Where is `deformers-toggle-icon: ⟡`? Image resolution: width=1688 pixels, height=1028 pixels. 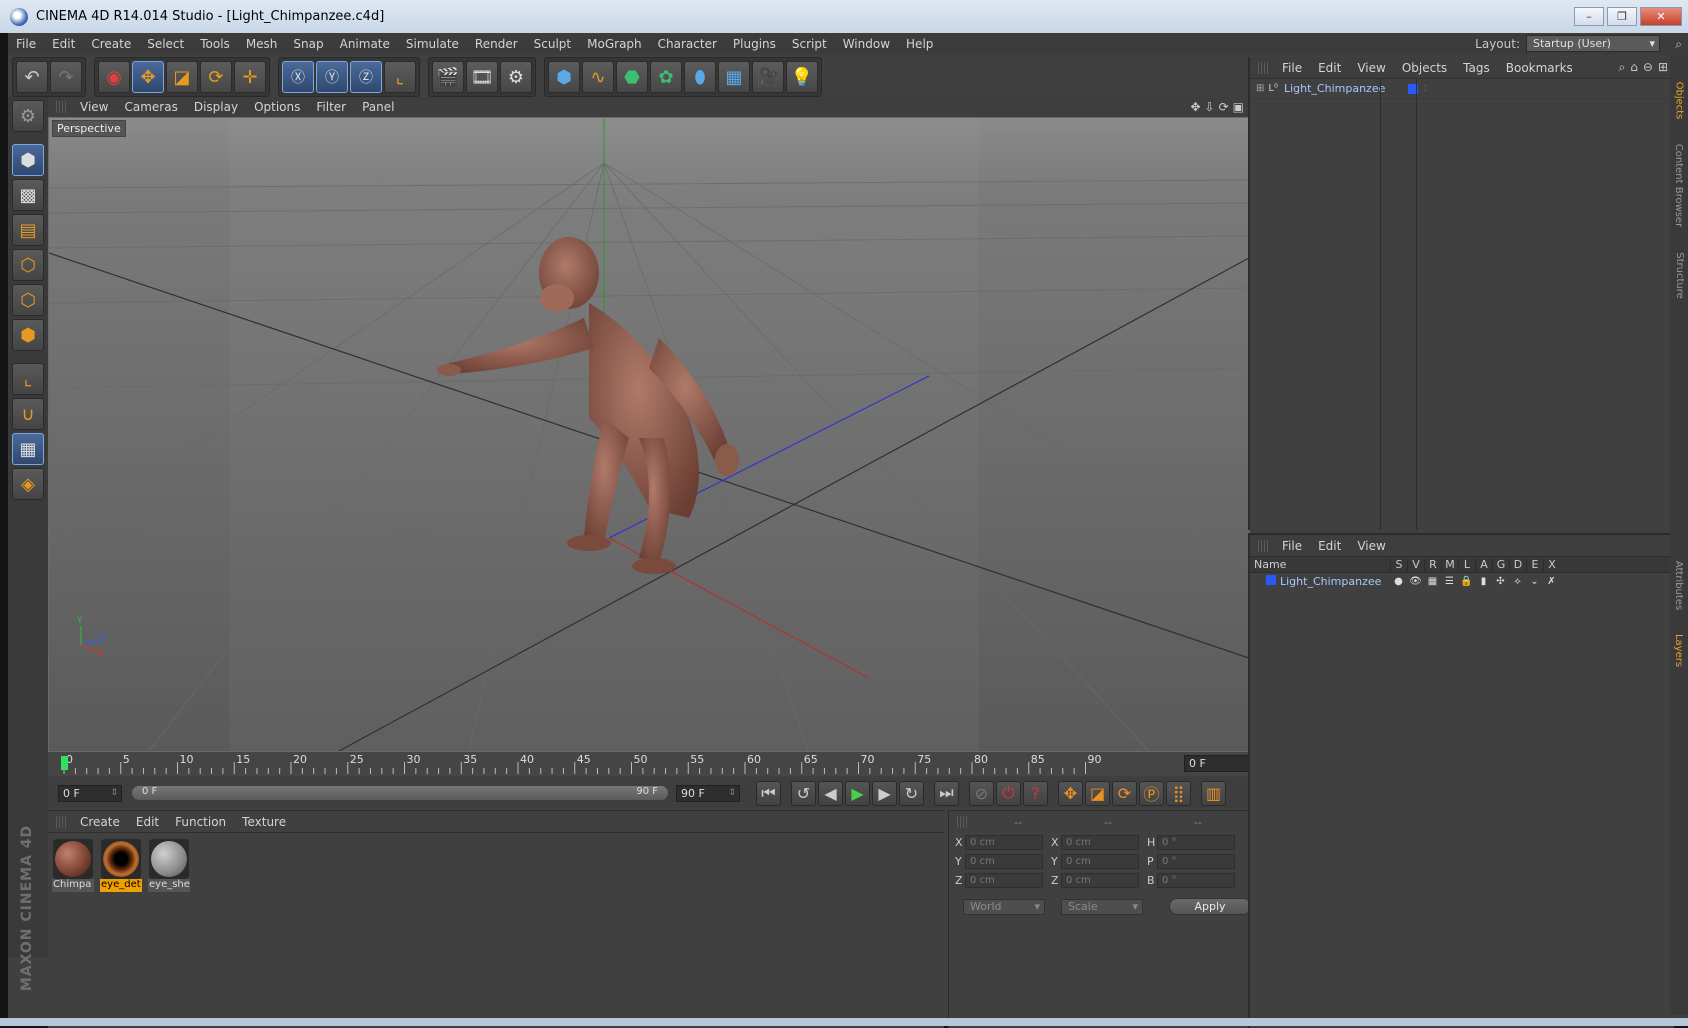 deformers-toggle-icon: ⟡ is located at coordinates (1517, 581).